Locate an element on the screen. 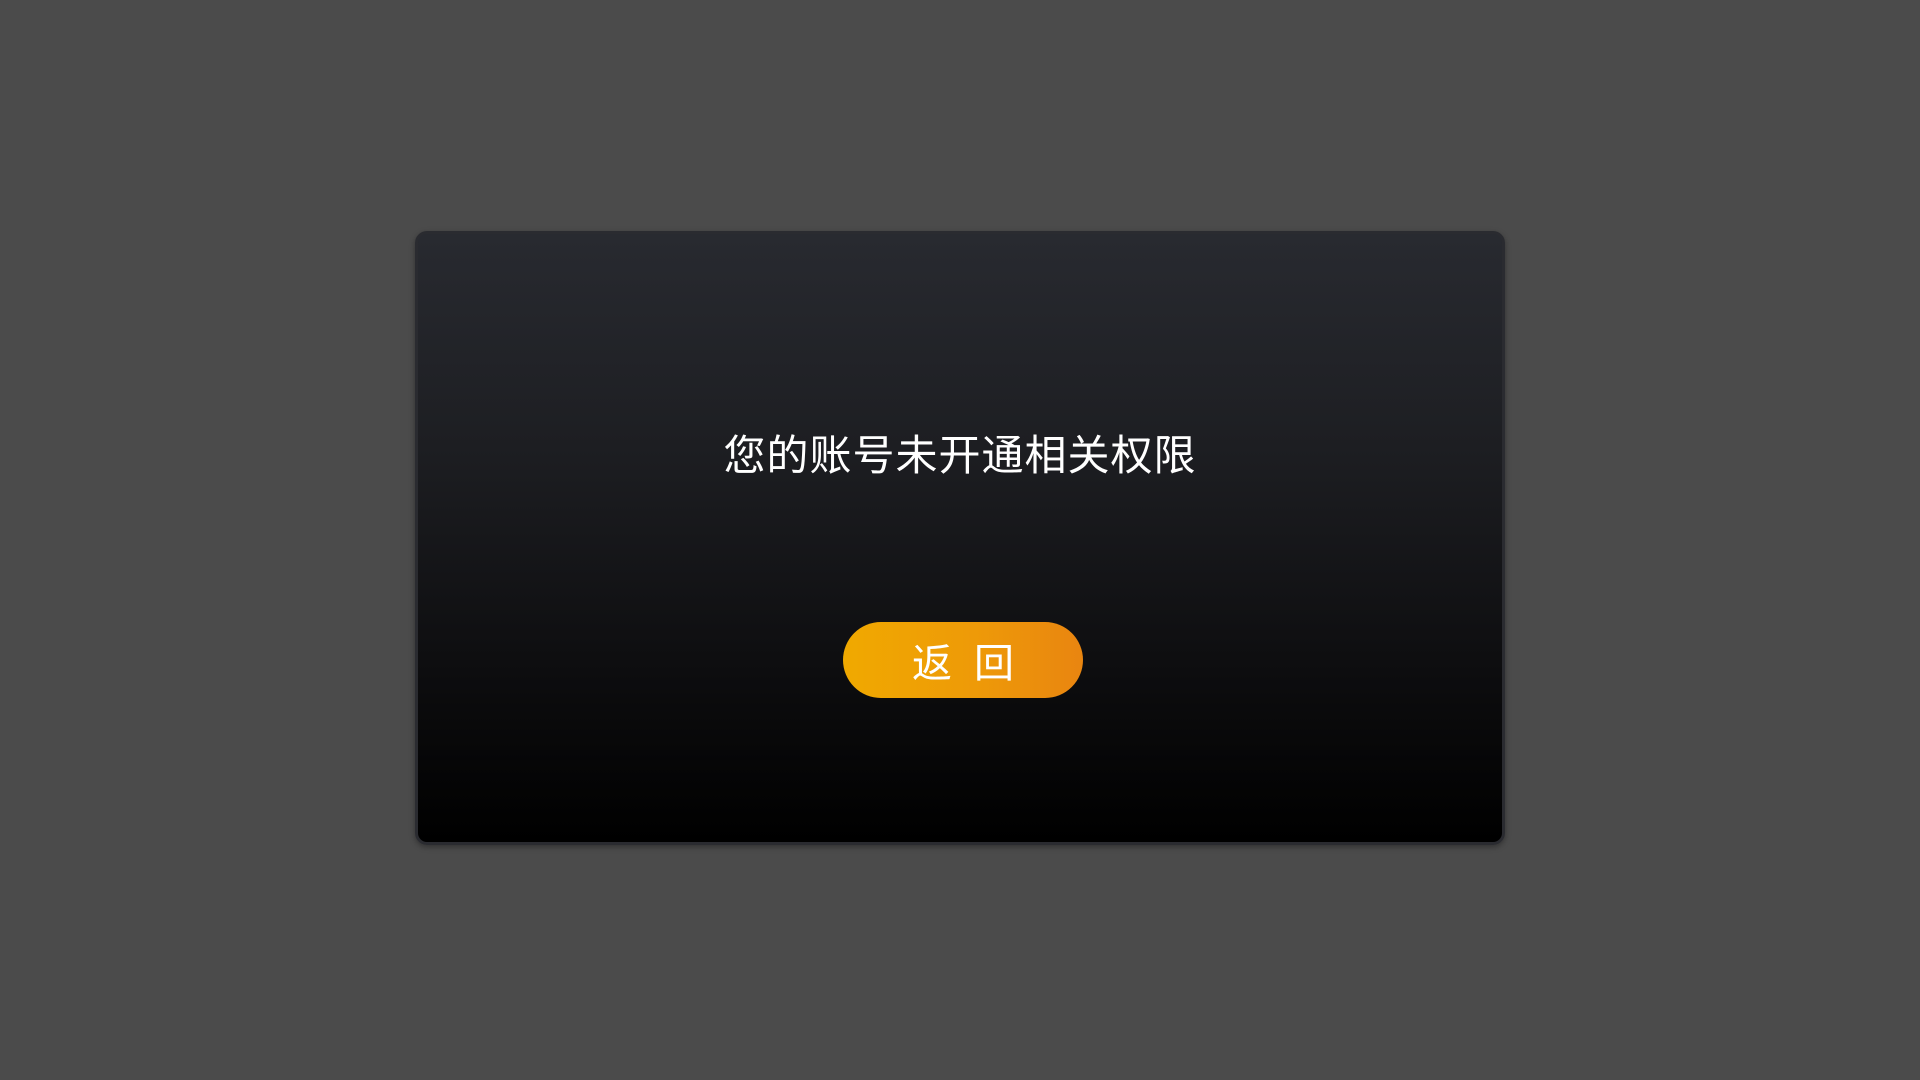 The height and width of the screenshot is (1080, 1920). permission-message: 您的账号未开通相关权限 is located at coordinates (960, 455).